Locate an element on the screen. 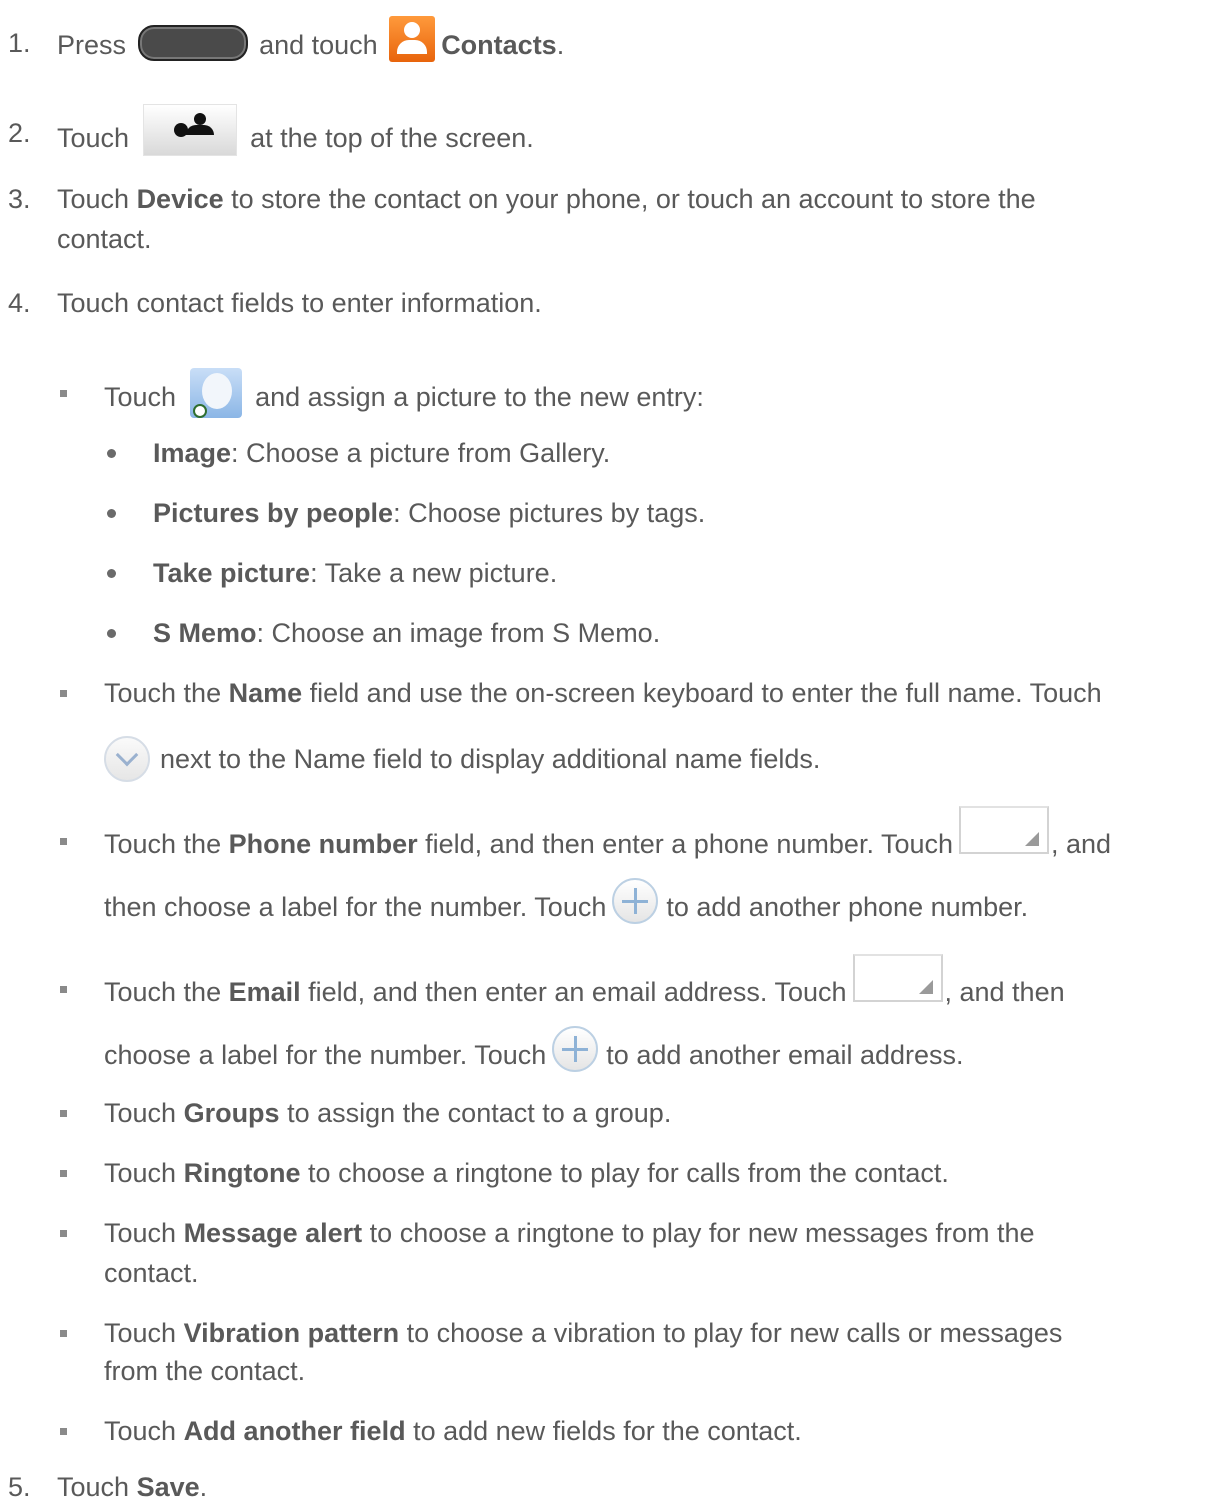 The image size is (1210, 1506). step-text: and touch is located at coordinates (318, 45).